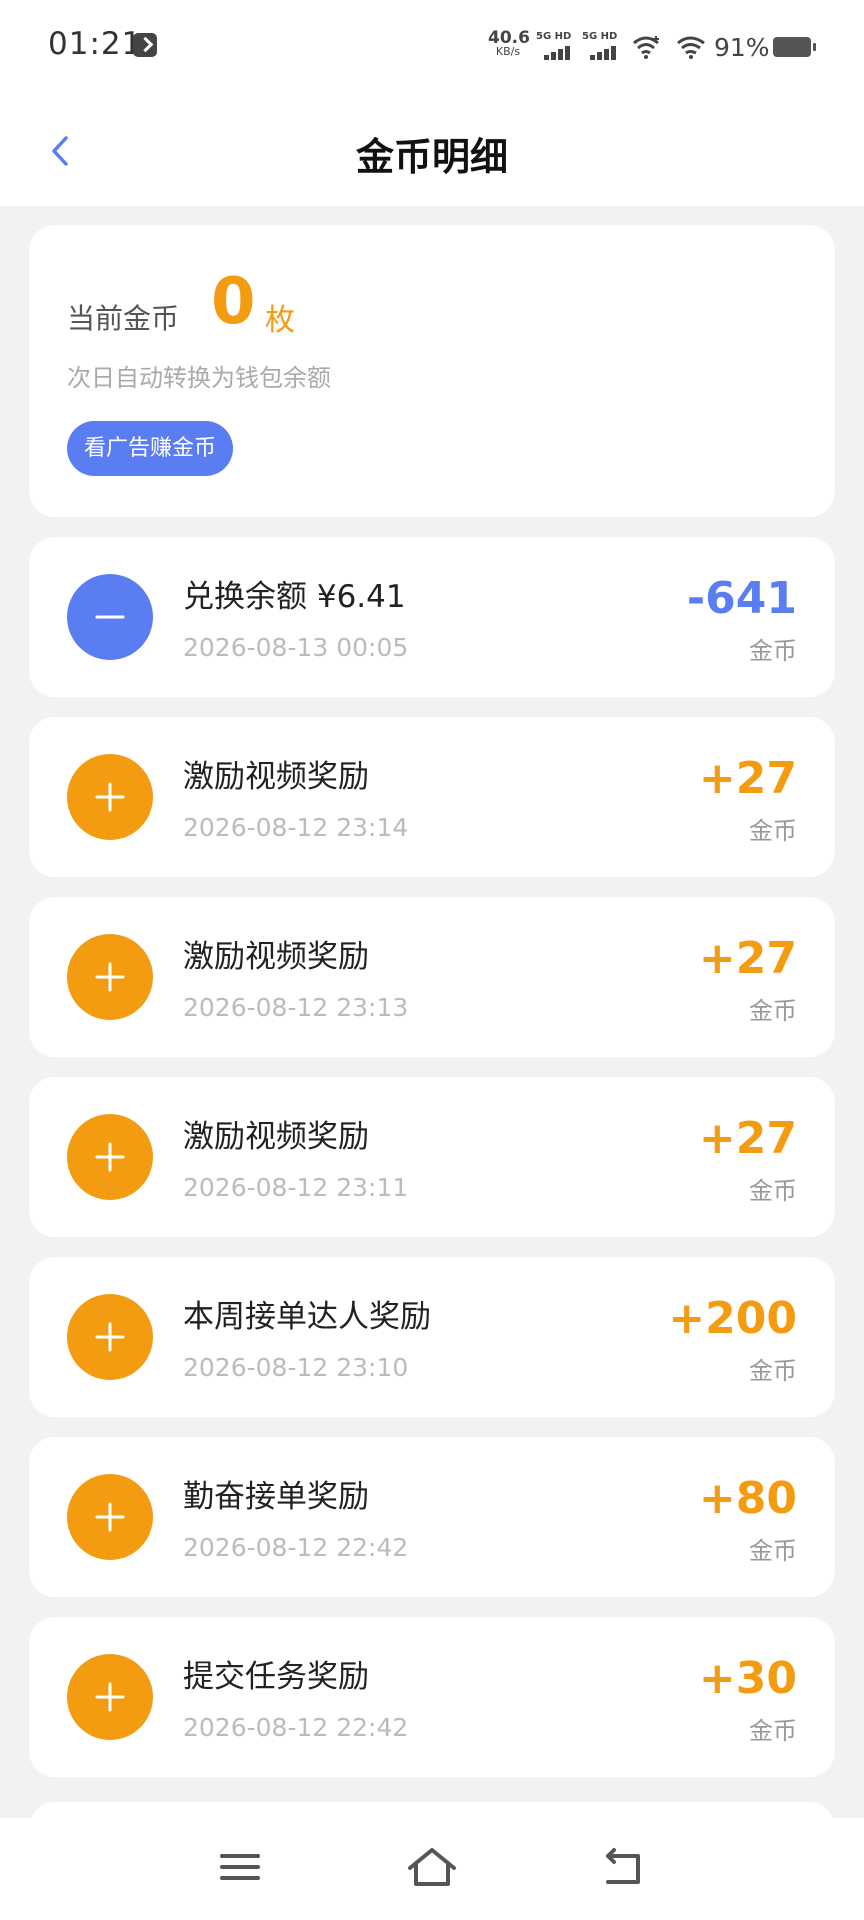 The width and height of the screenshot is (864, 1920). Describe the element at coordinates (742, 47) in the screenshot. I see `battery-percent: 91%` at that location.